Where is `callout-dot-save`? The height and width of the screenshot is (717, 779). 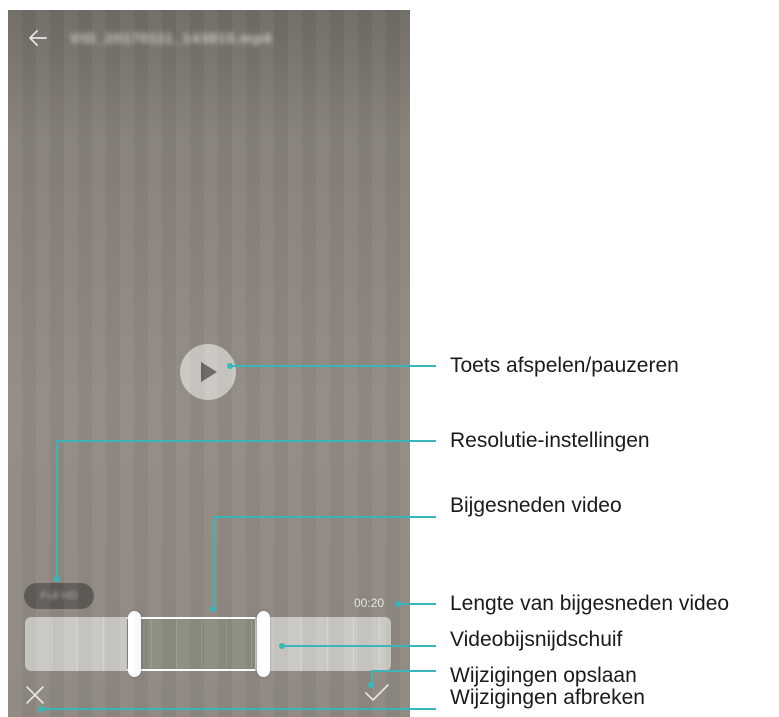 callout-dot-save is located at coordinates (371, 685).